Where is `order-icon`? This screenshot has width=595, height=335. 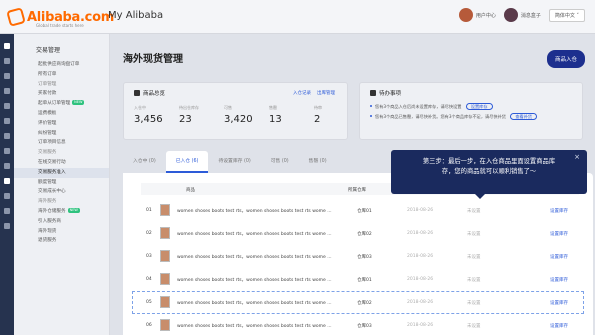 order-icon is located at coordinates (7, 91).